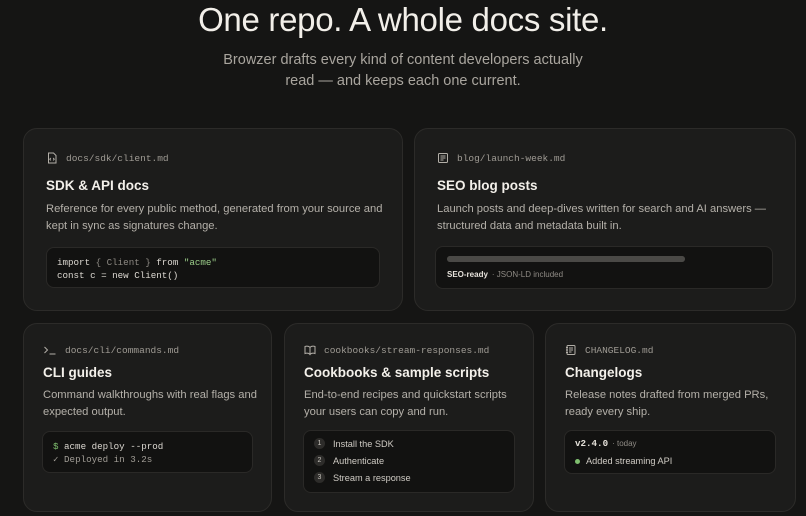 This screenshot has height=516, width=806. I want to click on list-item: 1 Install the SDK, so click(409, 443).